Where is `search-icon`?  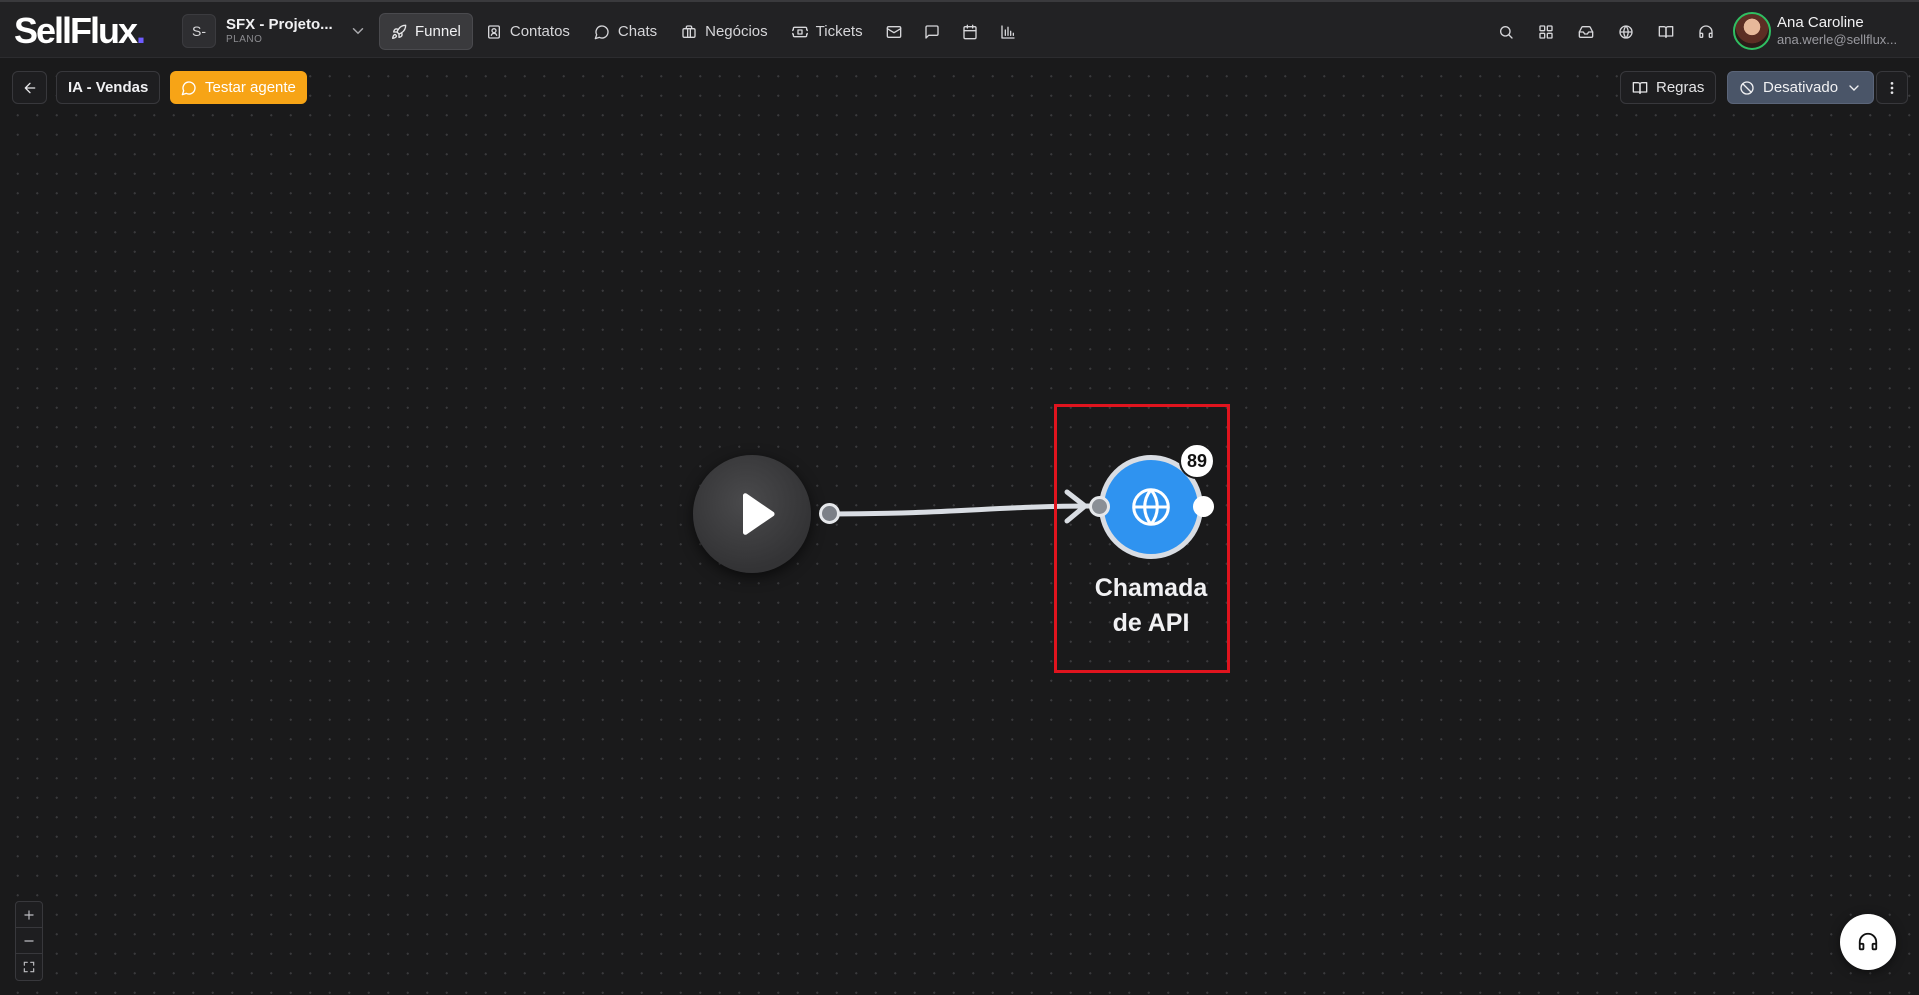
search-icon is located at coordinates (1506, 32).